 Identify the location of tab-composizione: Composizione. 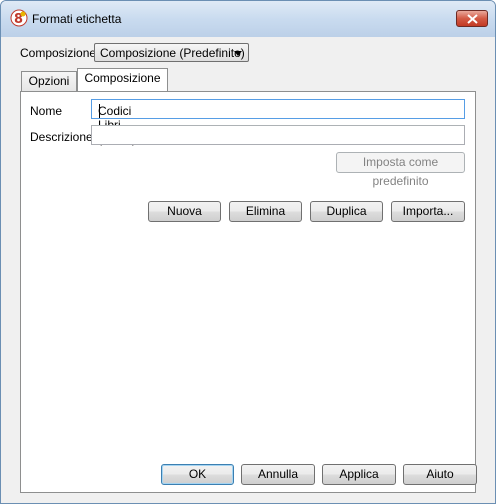
(122, 79).